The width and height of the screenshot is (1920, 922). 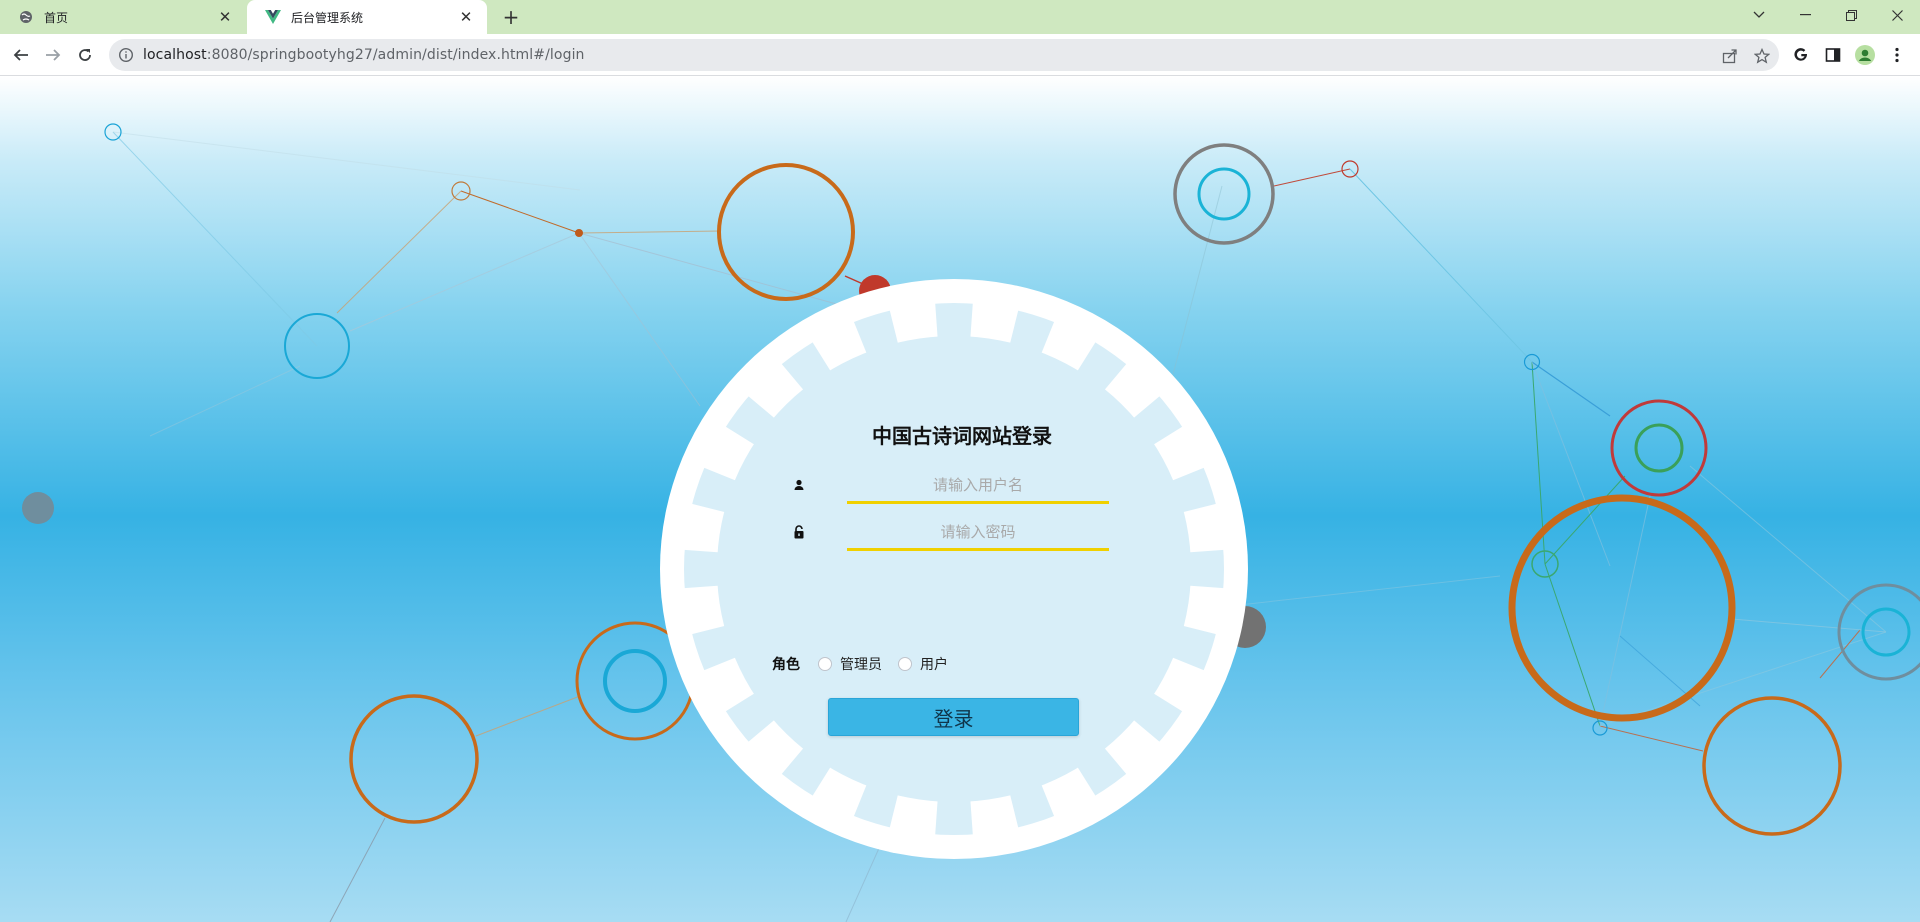 I want to click on back-icon, so click(x=21, y=55).